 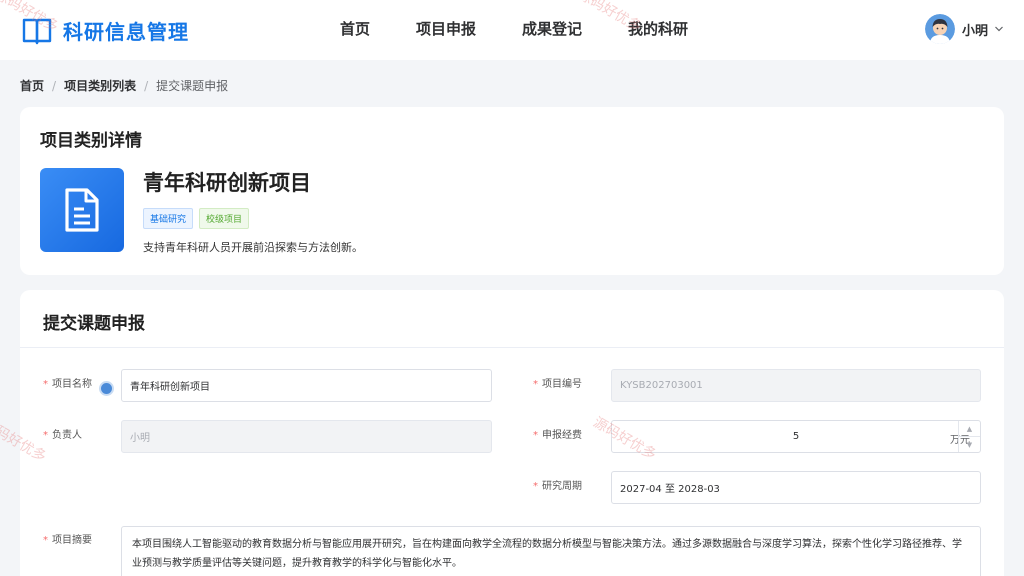 I want to click on budget-label-text: 申报经费, so click(x=562, y=435).